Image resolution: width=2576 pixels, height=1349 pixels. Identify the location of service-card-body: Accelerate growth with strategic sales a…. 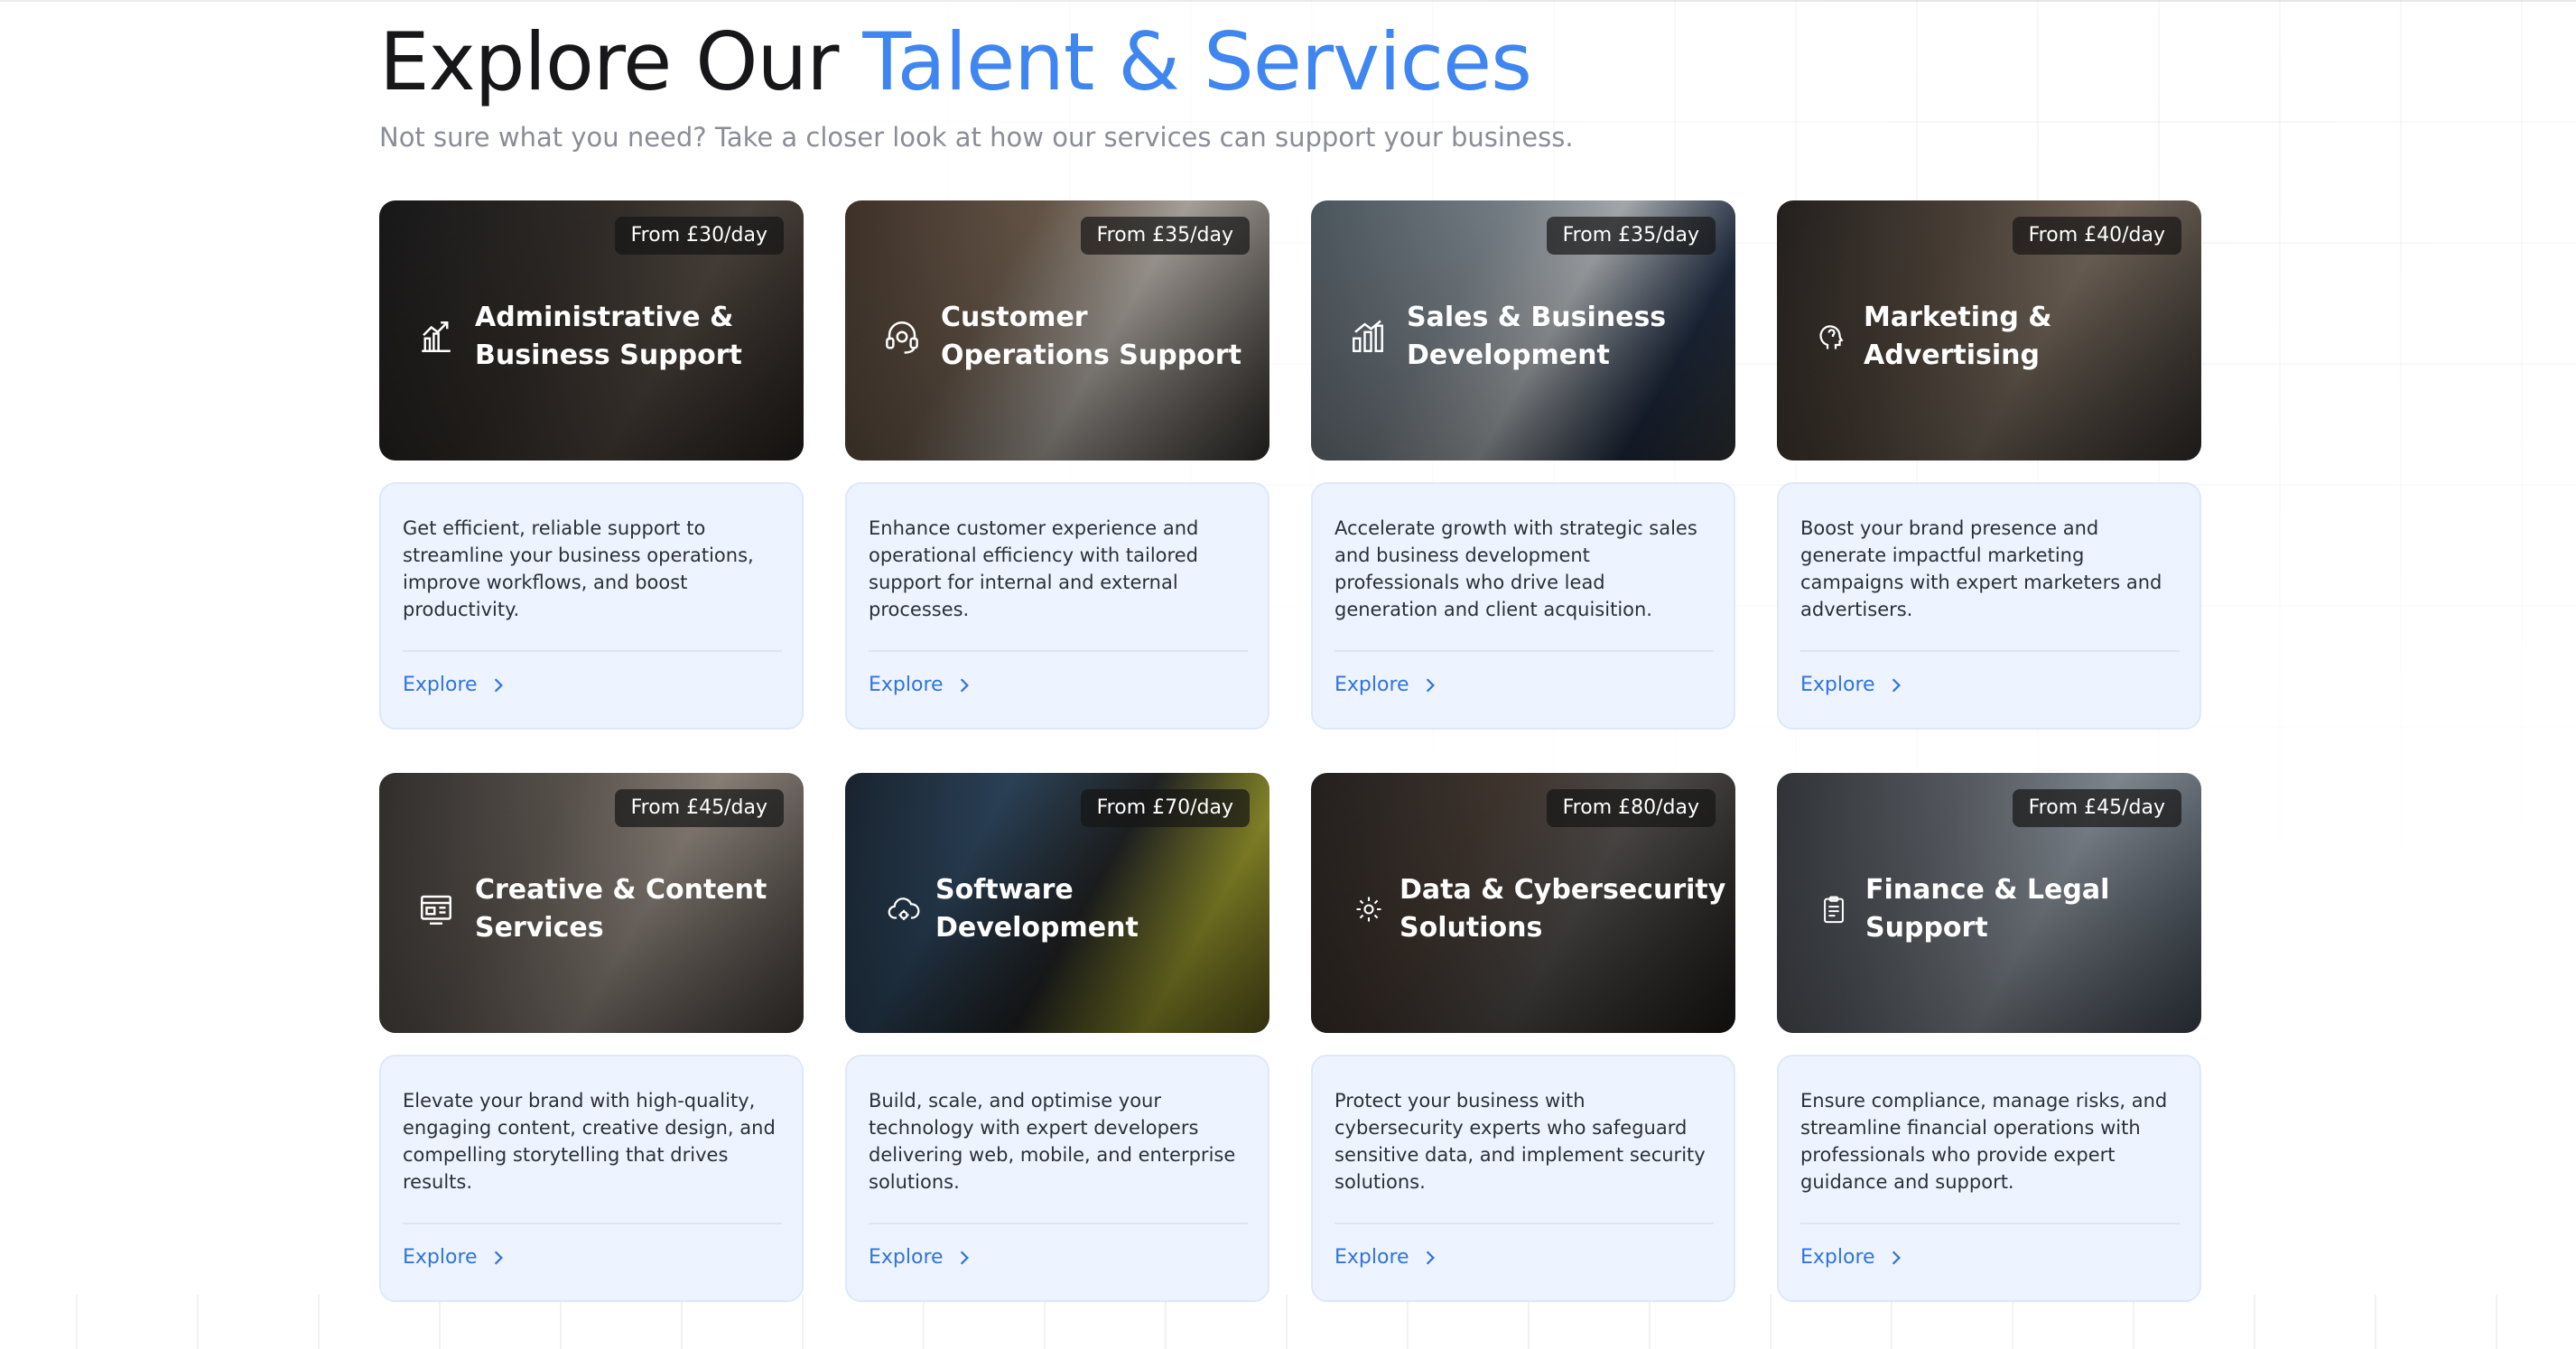
(1523, 606).